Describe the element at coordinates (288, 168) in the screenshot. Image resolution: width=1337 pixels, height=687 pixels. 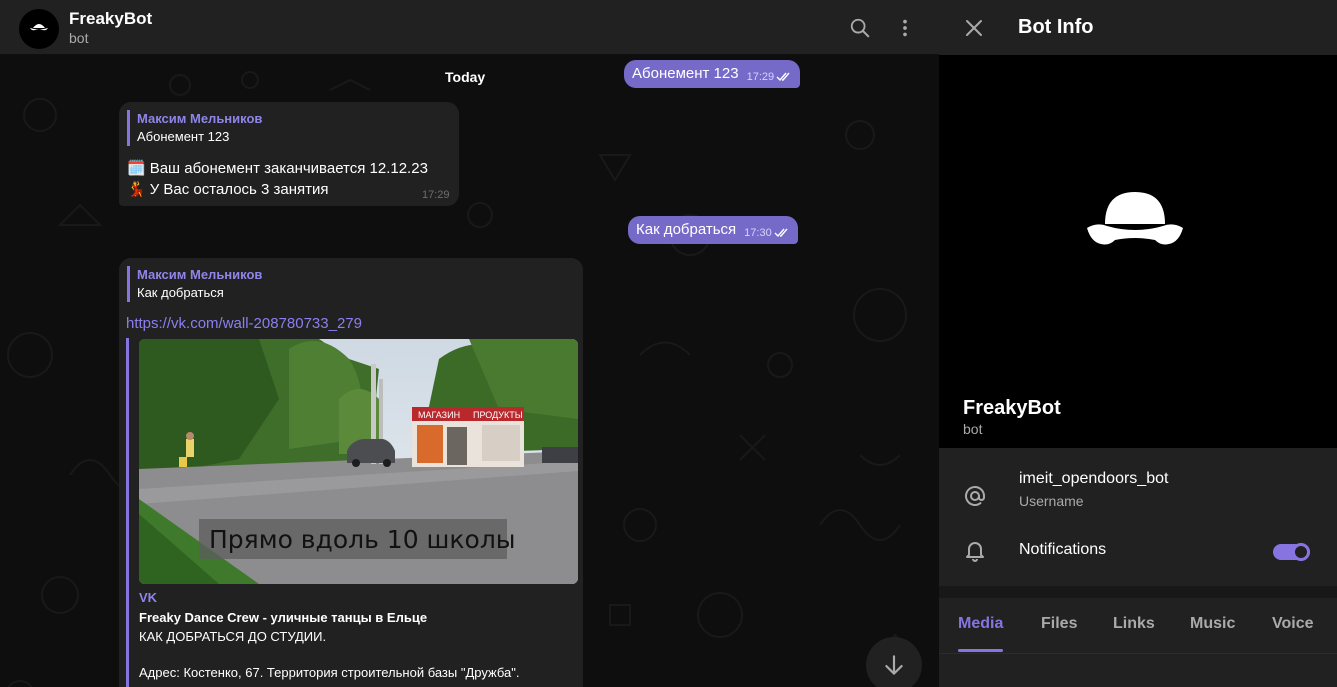
I see `message-text: Ваш абонемент заканчивается 12.12.23` at that location.